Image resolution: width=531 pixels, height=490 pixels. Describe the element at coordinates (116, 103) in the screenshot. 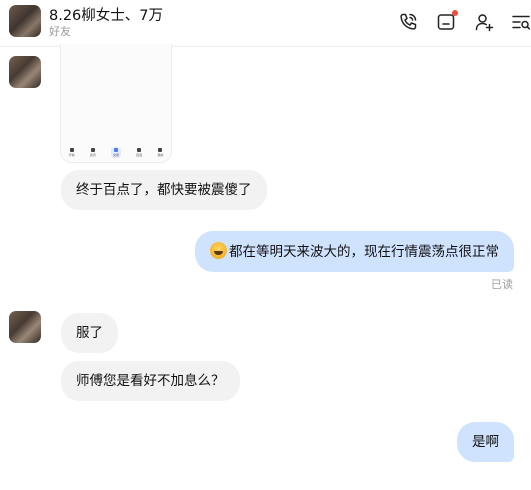

I see `image-message: 行情 资讯 交易 自选 我的` at that location.